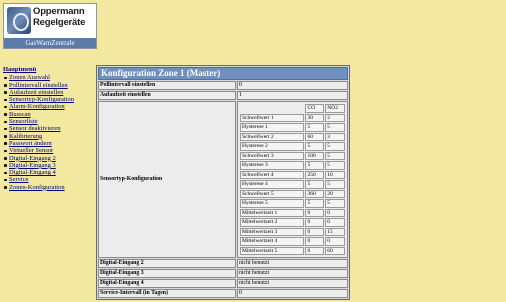  Describe the element at coordinates (292, 222) in the screenshot. I see `sensor-row: Mittelwertzeit 200` at that location.